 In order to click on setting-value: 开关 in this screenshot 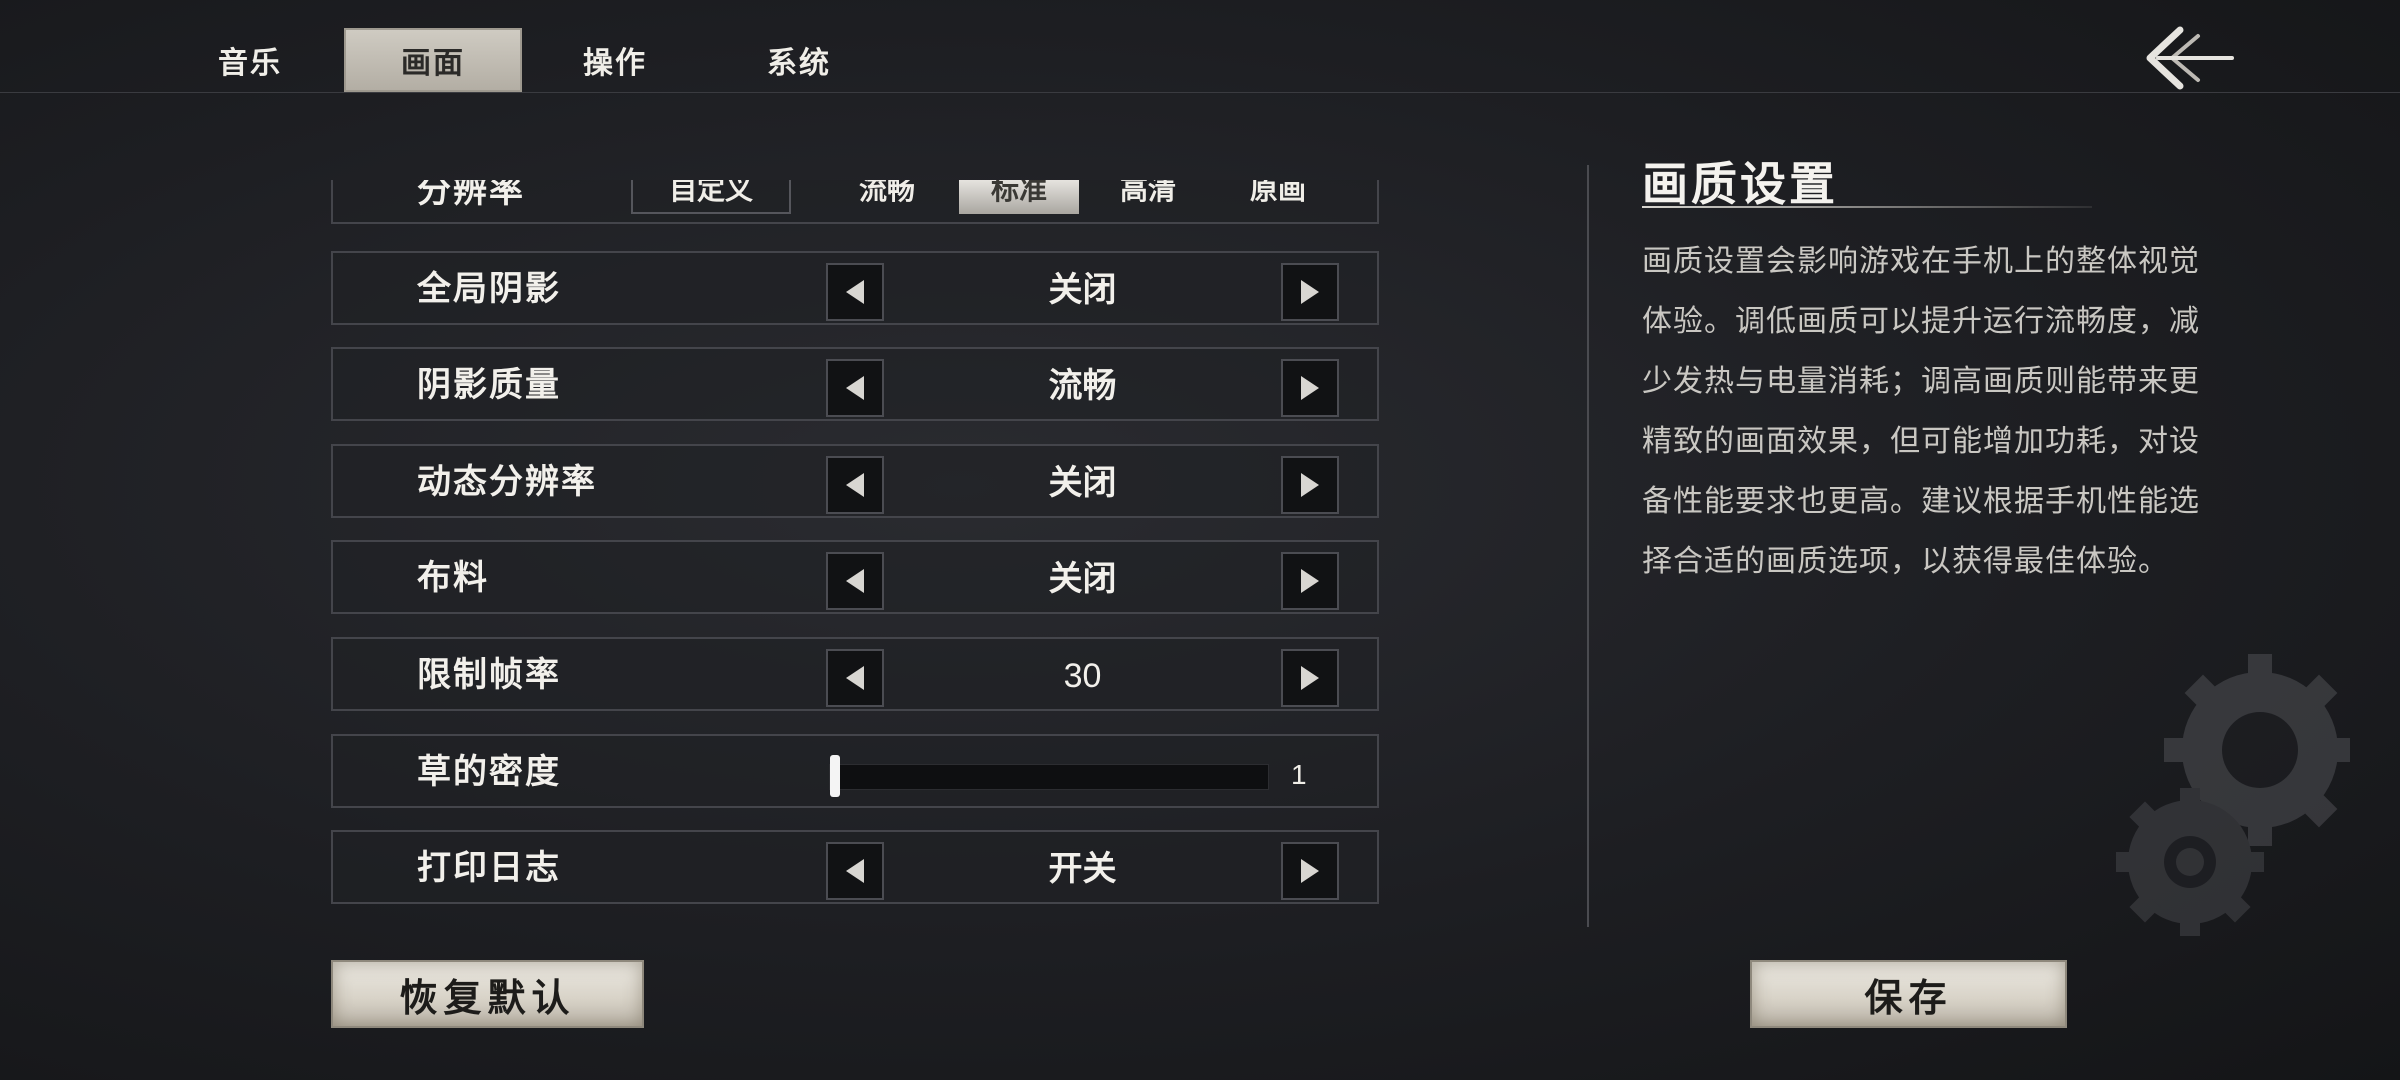, I will do `click(1082, 869)`.